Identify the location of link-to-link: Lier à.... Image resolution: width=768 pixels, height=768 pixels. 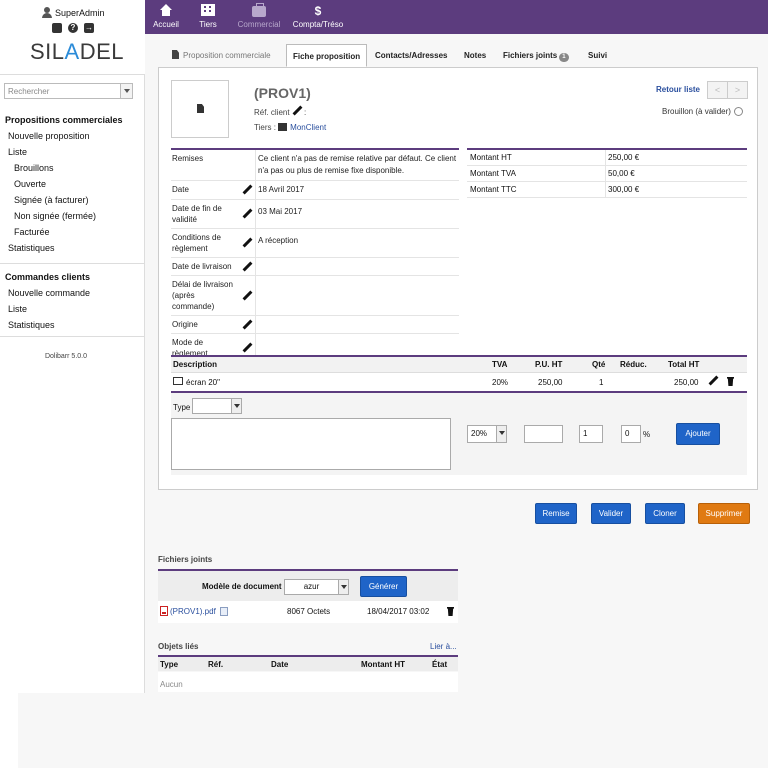
(443, 646).